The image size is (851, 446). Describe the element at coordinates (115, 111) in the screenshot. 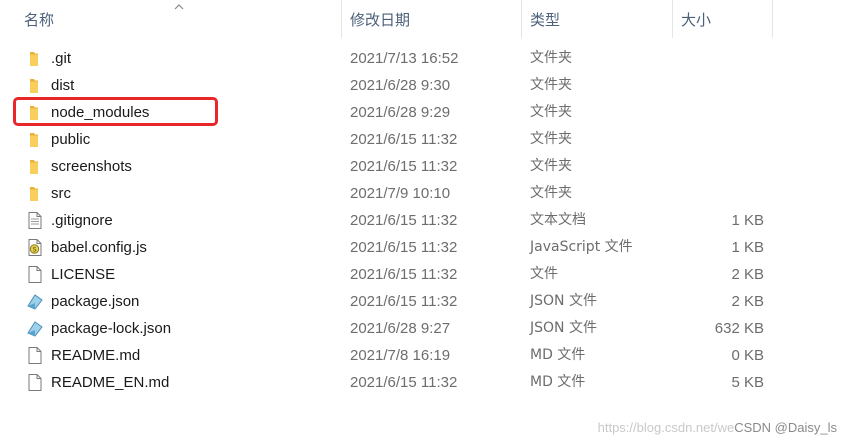

I see `highlight-box` at that location.